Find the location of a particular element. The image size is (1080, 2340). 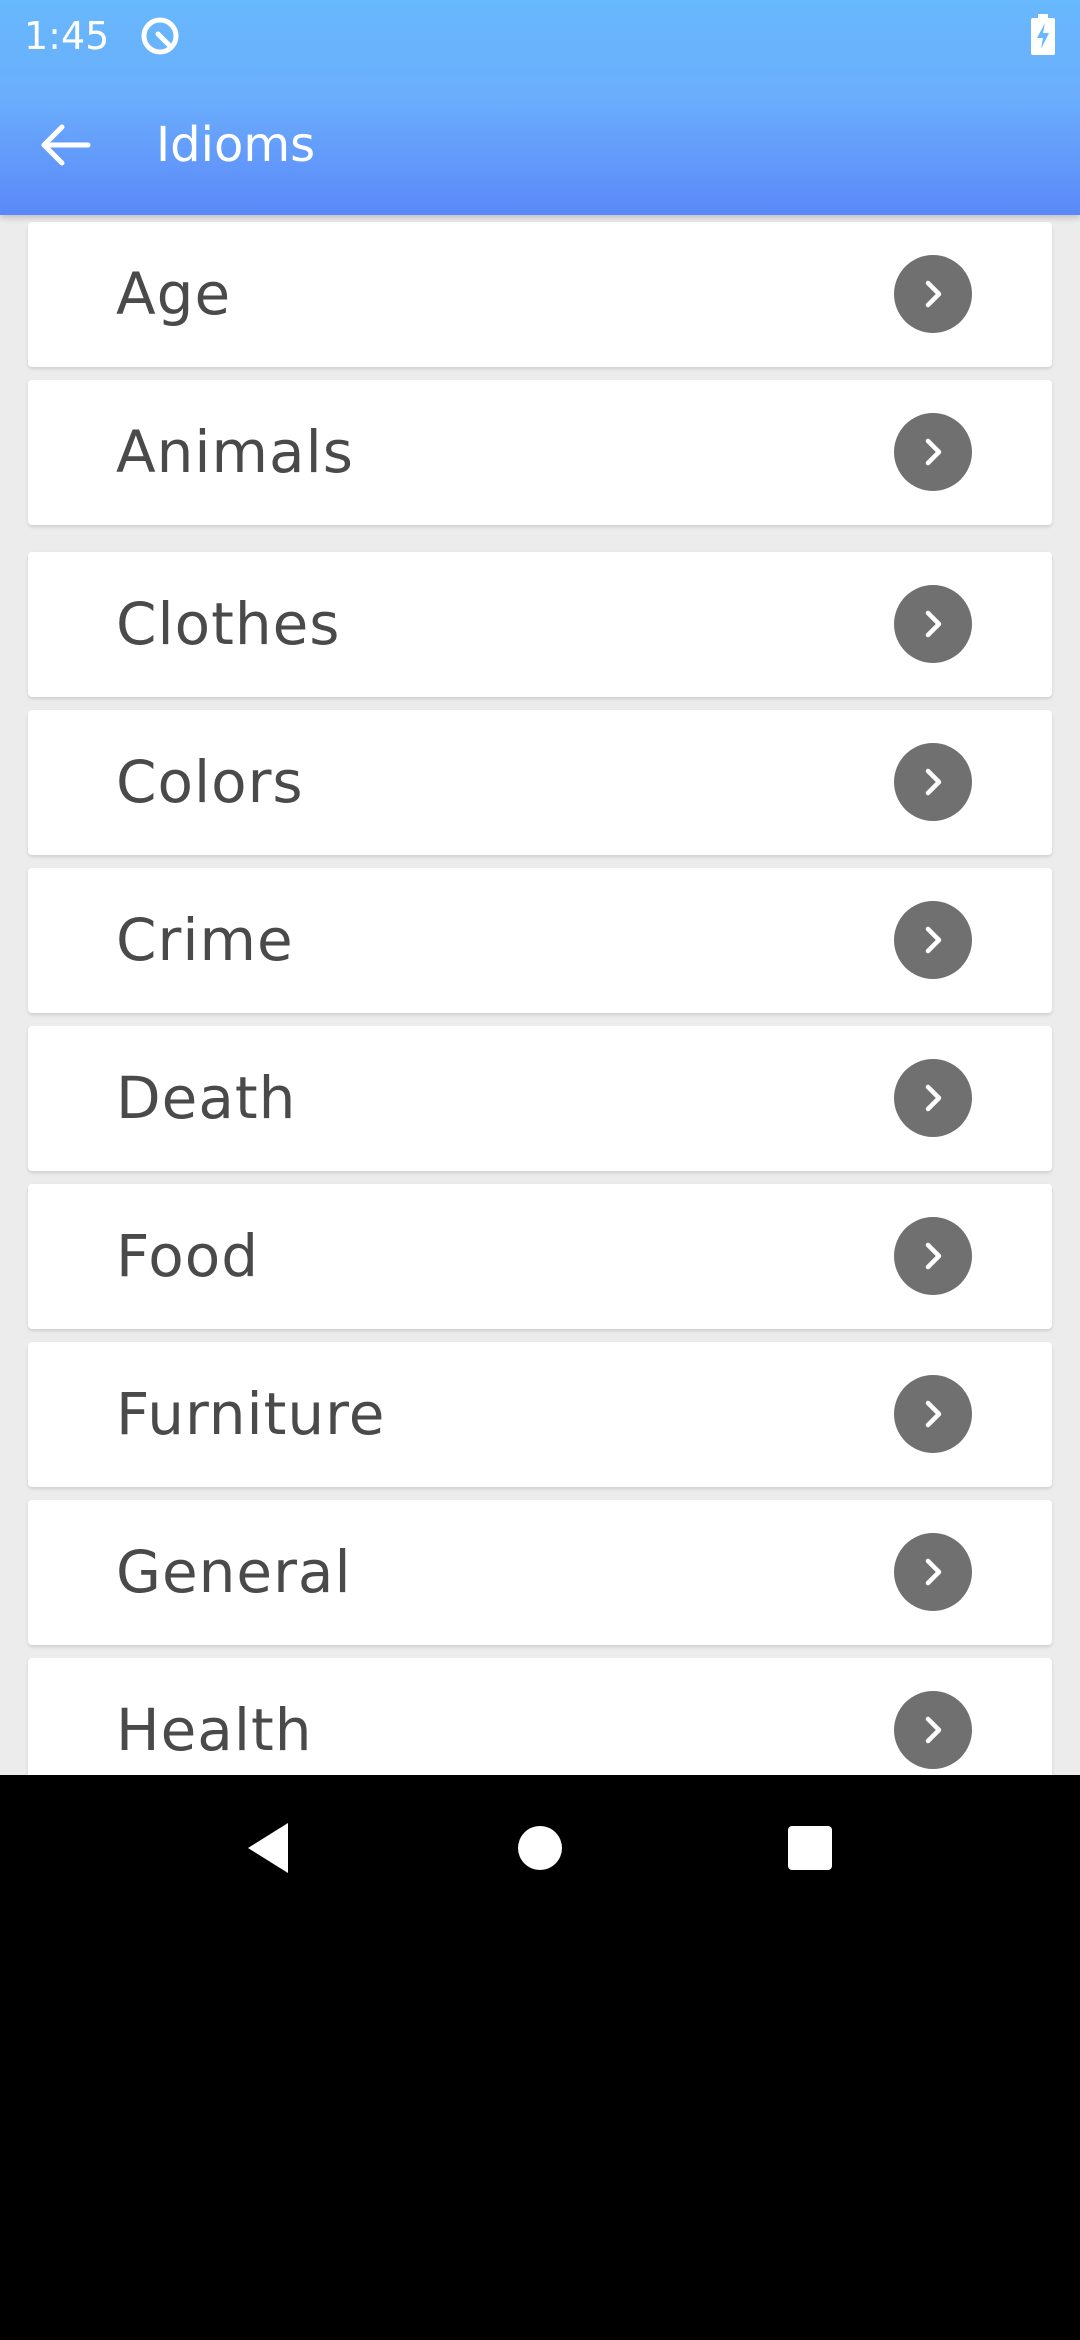

list-item-label: Food is located at coordinates (188, 1256).